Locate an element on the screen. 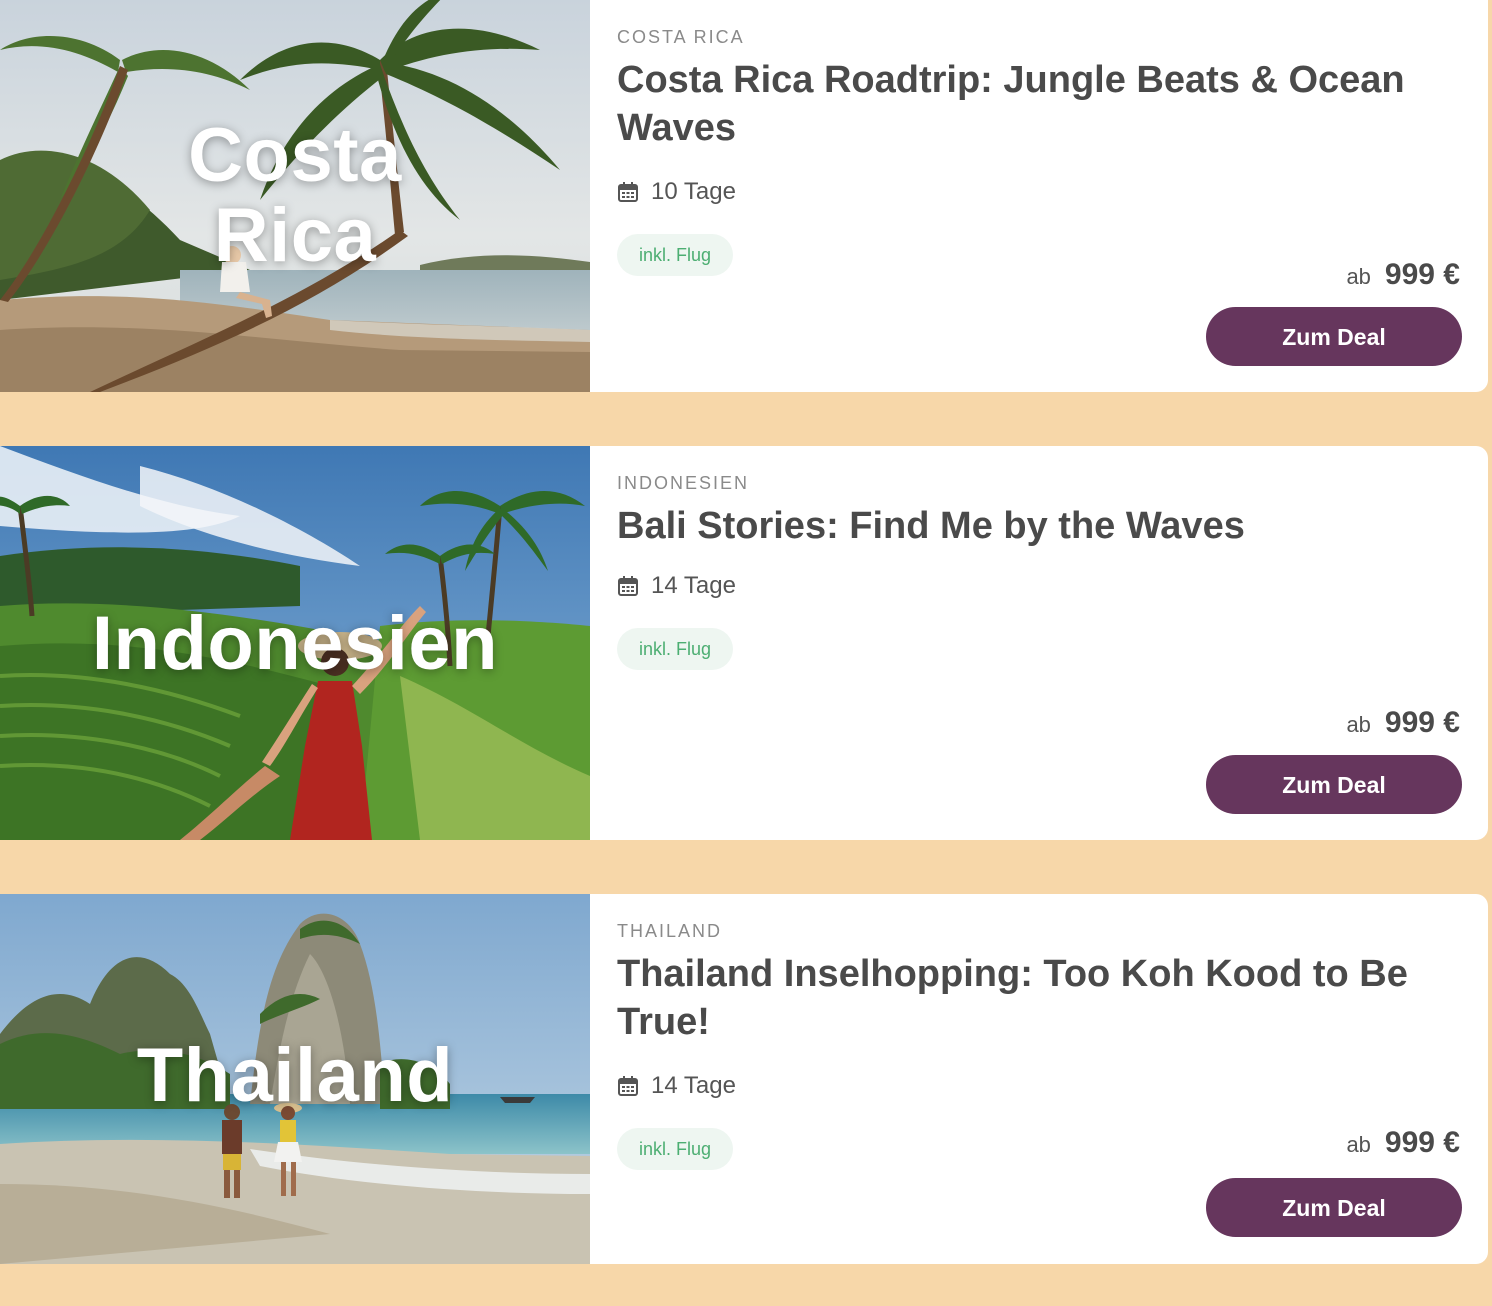 Image resolution: width=1492 pixels, height=1306 pixels. destination-image-label: Thailand is located at coordinates (295, 1075).